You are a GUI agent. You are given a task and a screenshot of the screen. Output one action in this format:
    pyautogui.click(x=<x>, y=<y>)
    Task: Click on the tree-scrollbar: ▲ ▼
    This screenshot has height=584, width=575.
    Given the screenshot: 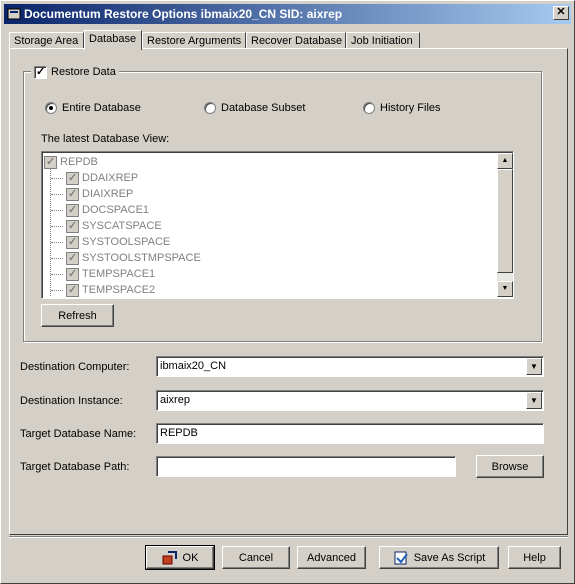 What is the action you would take?
    pyautogui.click(x=505, y=225)
    